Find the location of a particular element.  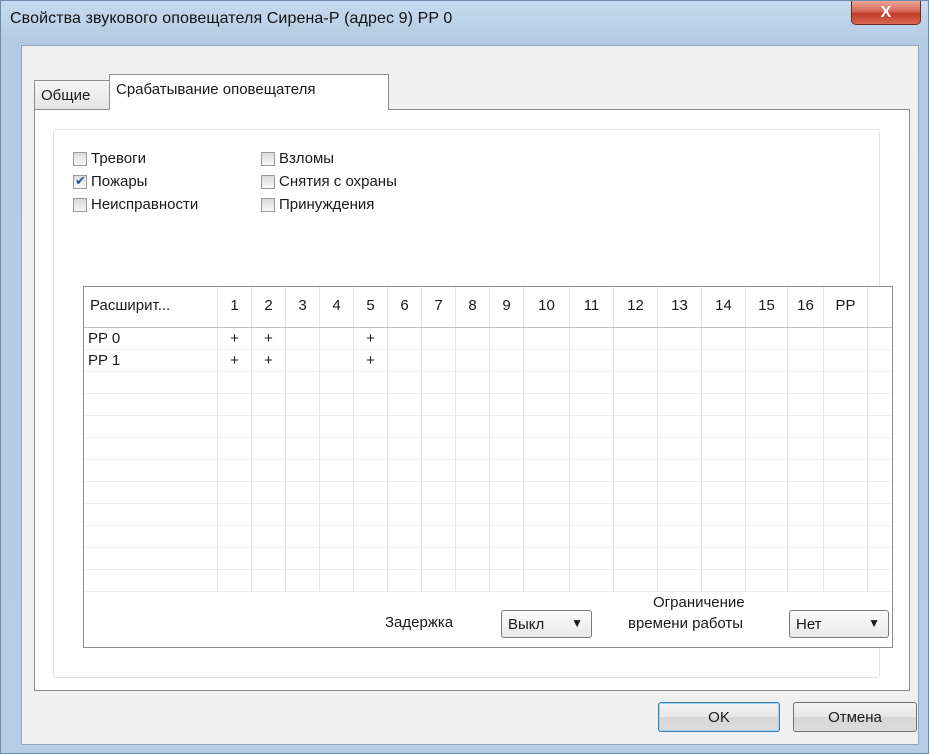

delay-select: Выкл ▼ is located at coordinates (546, 624).